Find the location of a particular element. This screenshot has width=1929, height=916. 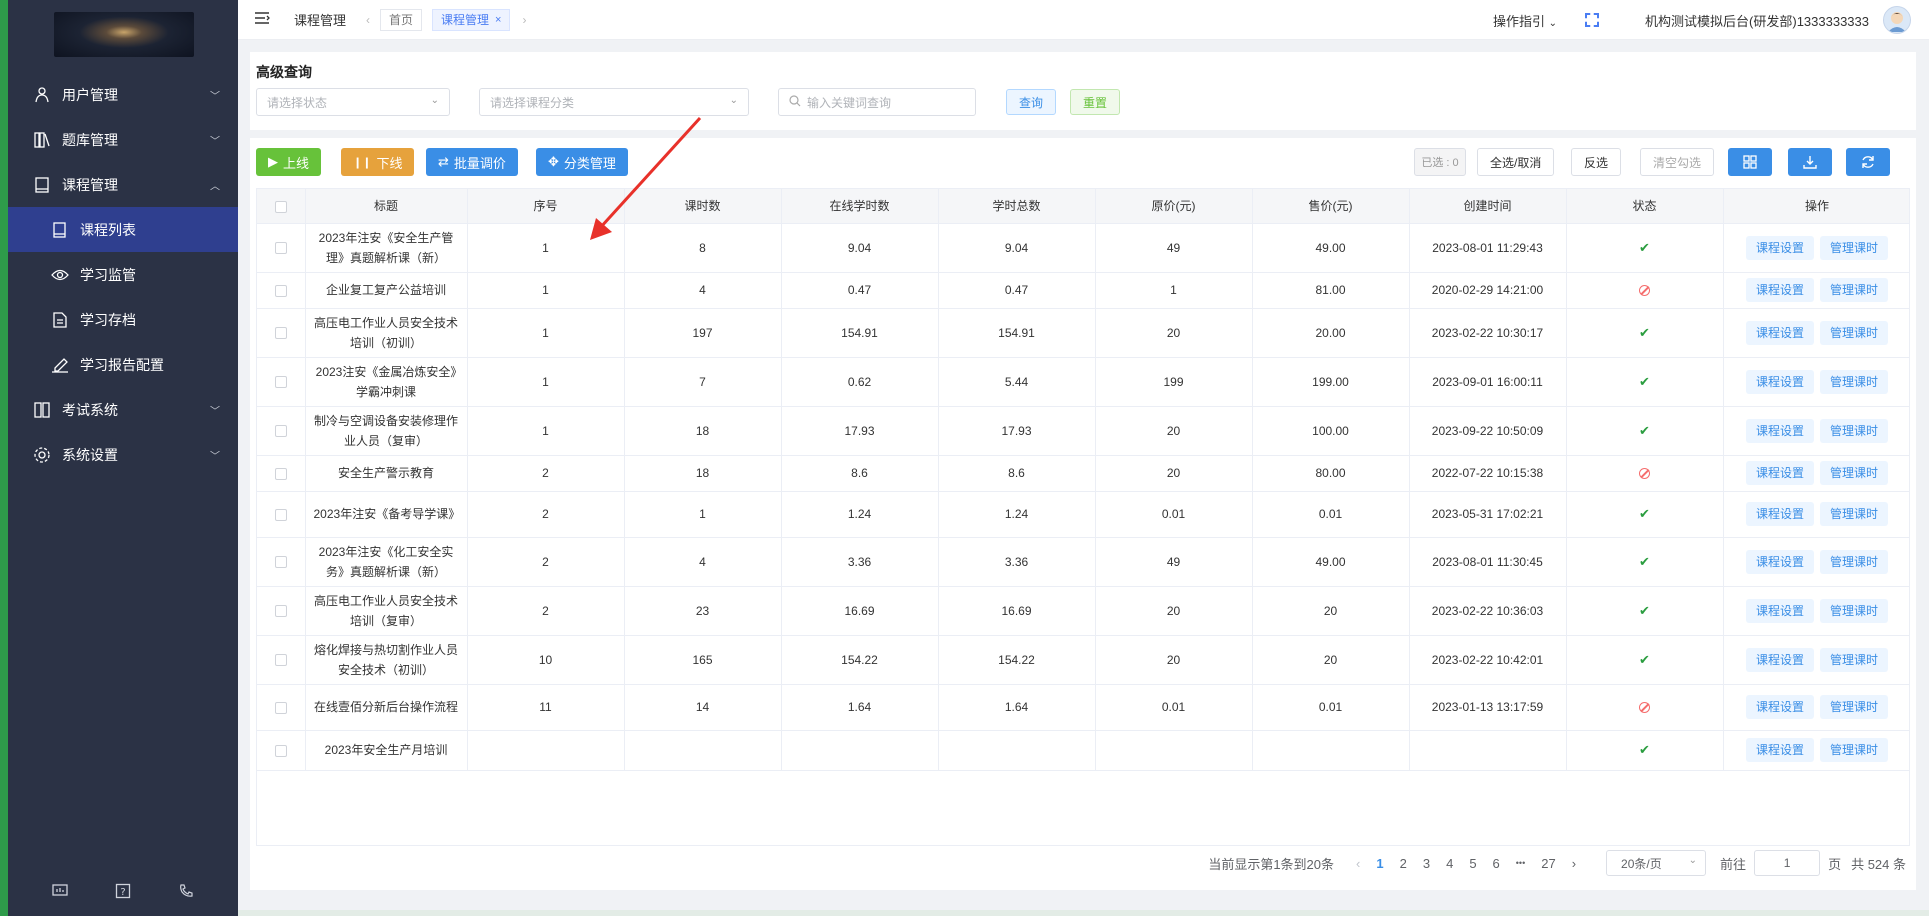

page-last: 27 is located at coordinates (1548, 863).